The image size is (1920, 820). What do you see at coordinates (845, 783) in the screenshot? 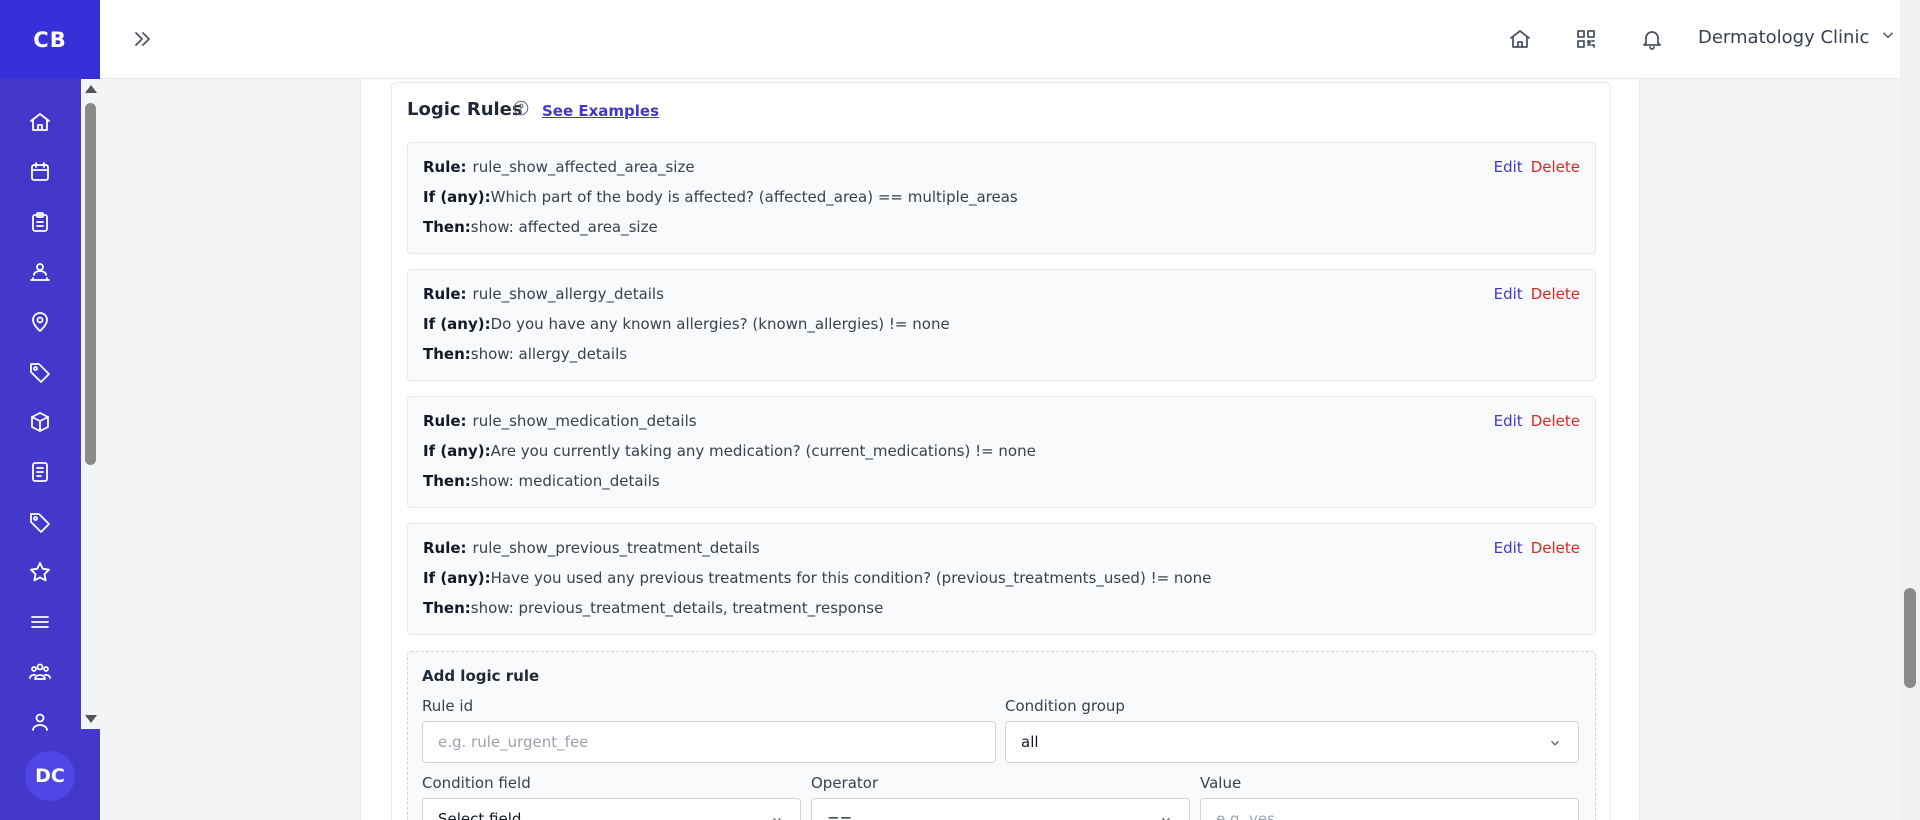
I see `operator-label: Operator` at bounding box center [845, 783].